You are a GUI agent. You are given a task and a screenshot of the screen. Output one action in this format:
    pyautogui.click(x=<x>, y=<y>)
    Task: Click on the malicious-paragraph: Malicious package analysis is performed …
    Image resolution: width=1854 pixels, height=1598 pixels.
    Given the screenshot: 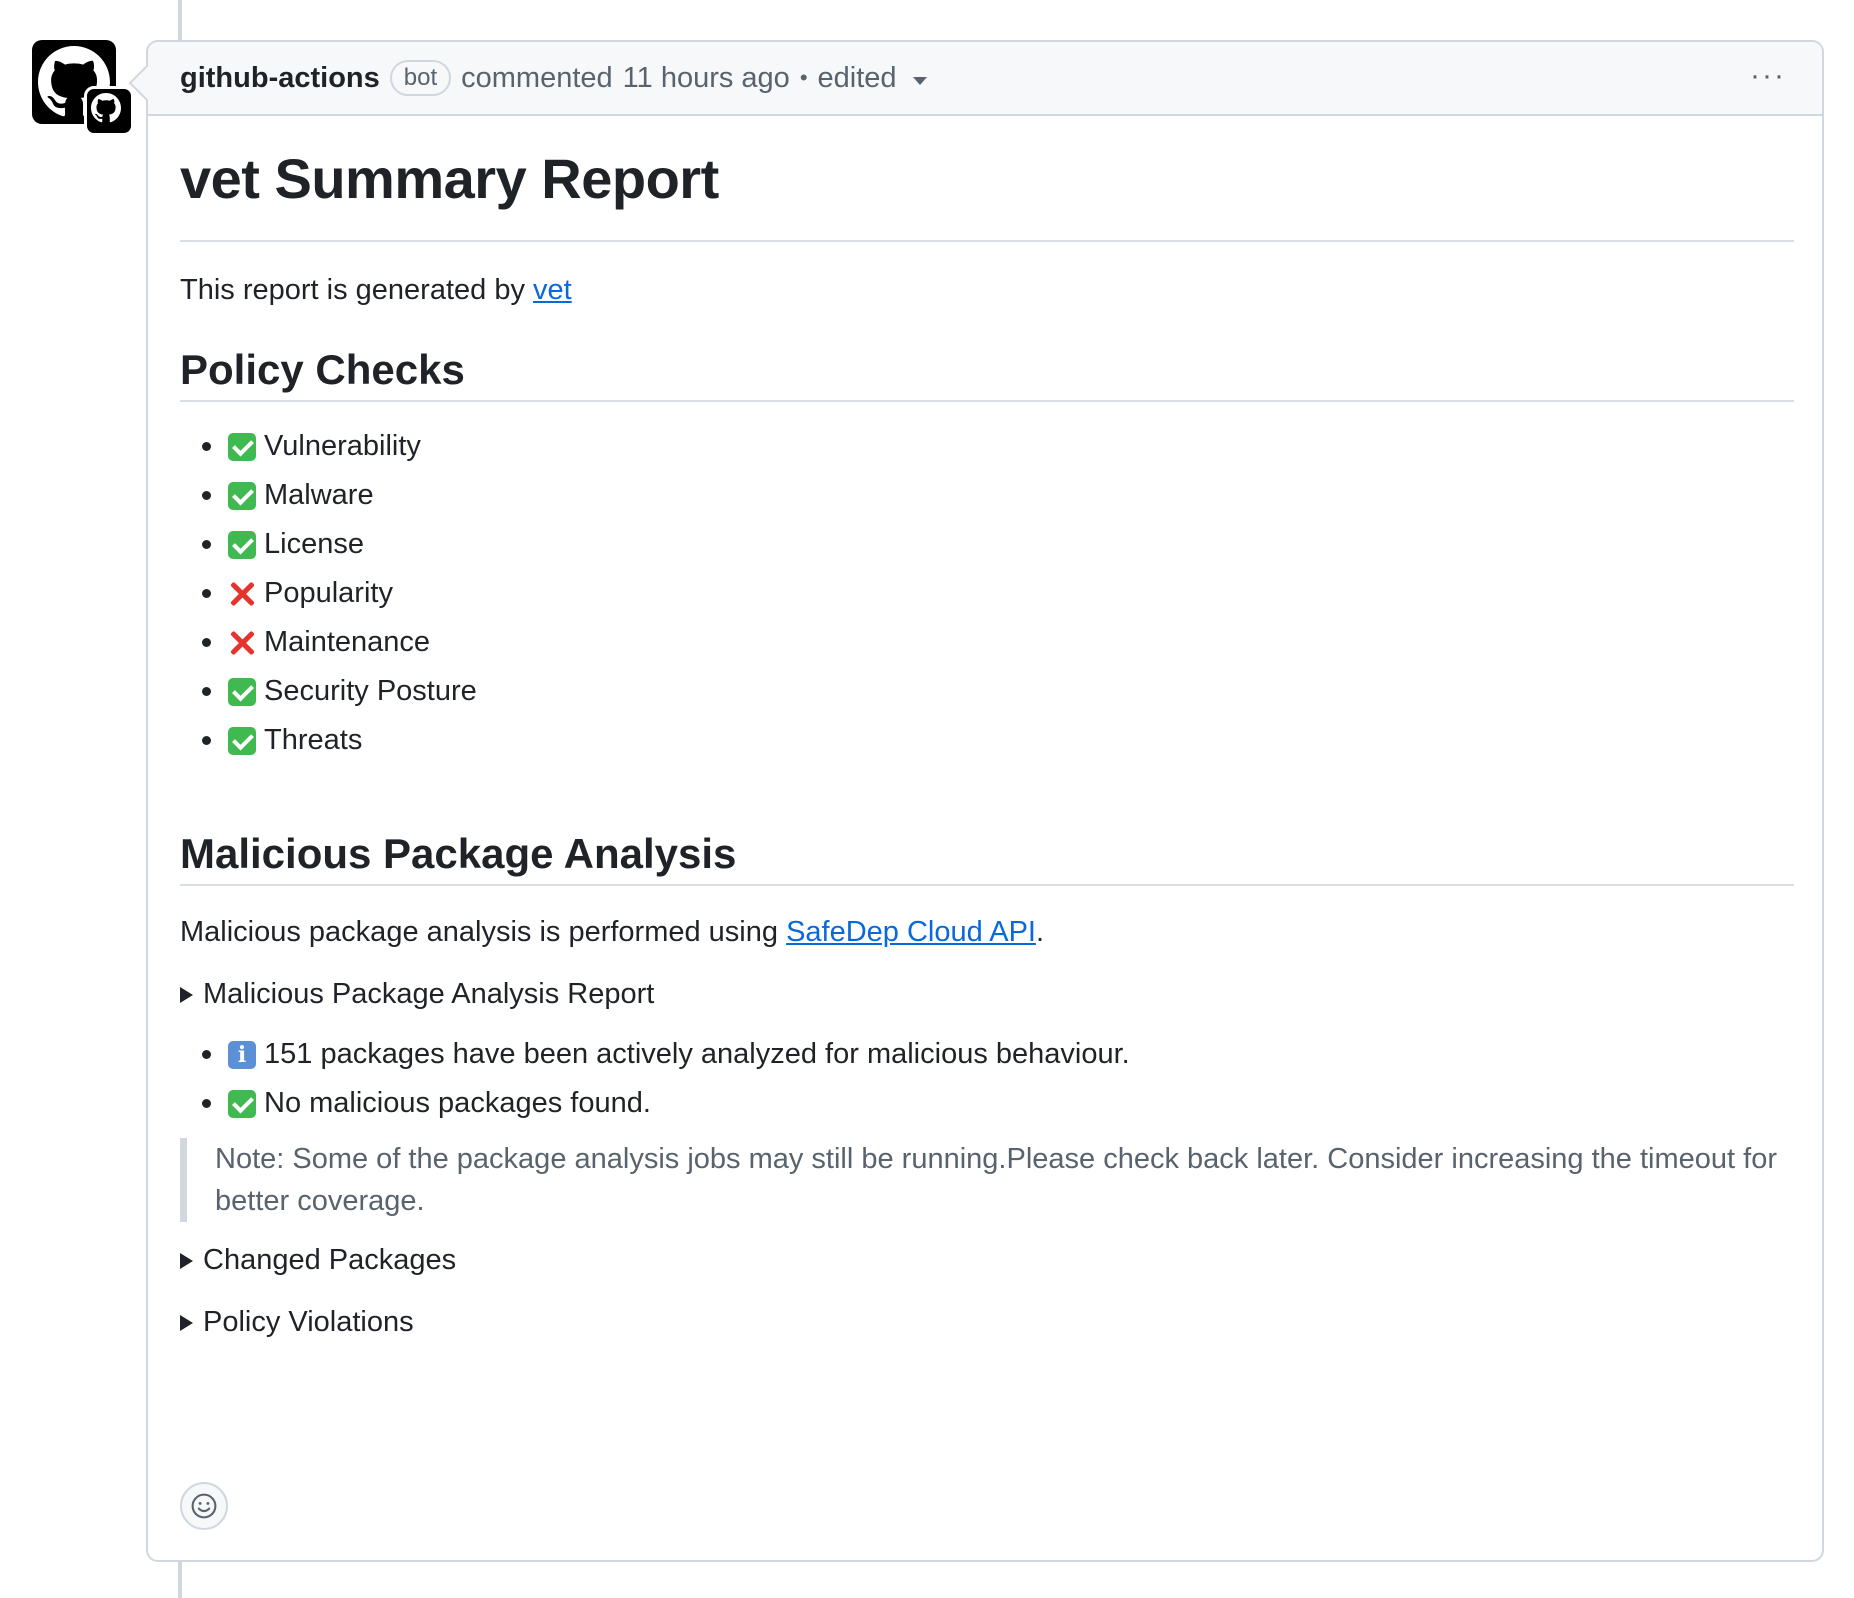 What is the action you would take?
    pyautogui.click(x=612, y=932)
    